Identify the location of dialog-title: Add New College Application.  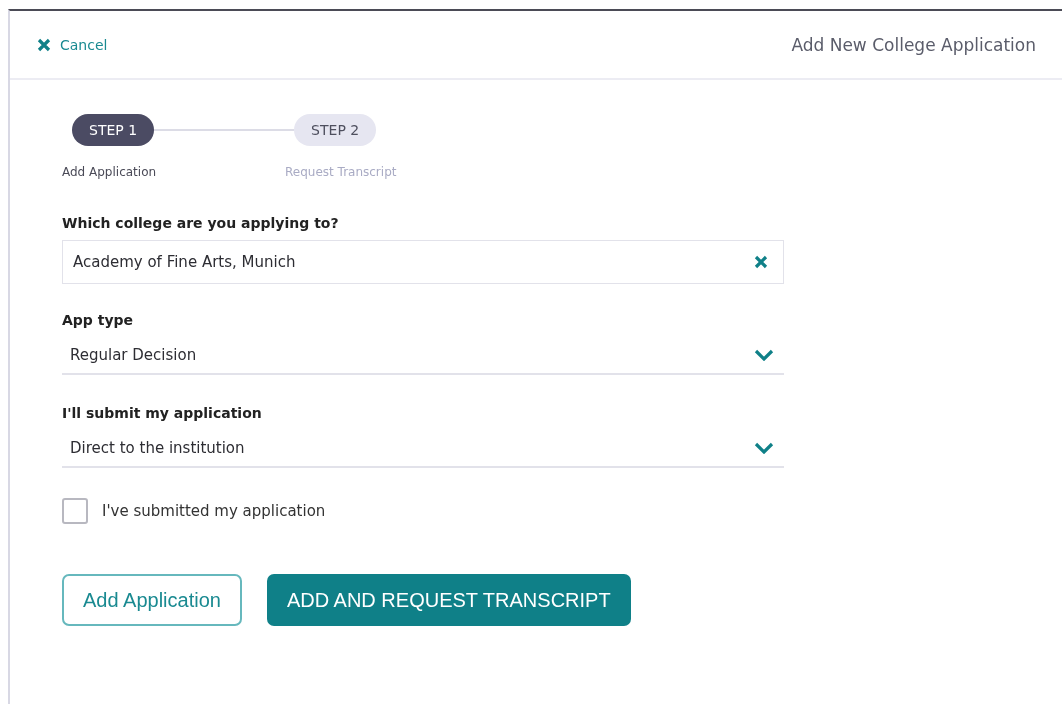
(913, 44).